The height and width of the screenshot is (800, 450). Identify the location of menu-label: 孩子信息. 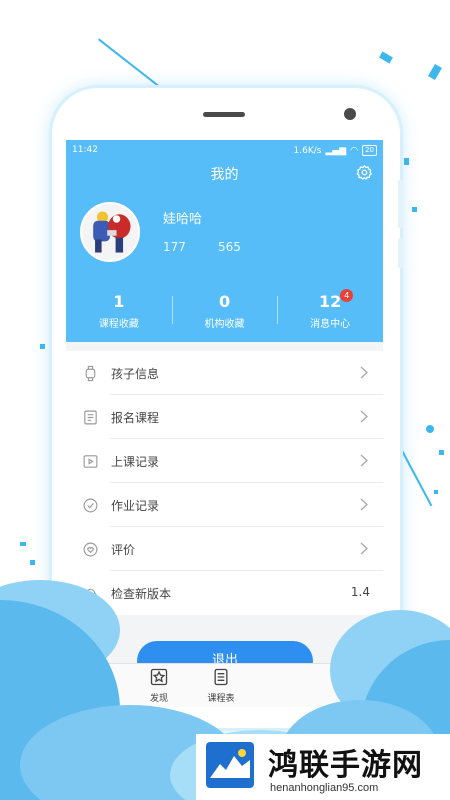
(135, 373).